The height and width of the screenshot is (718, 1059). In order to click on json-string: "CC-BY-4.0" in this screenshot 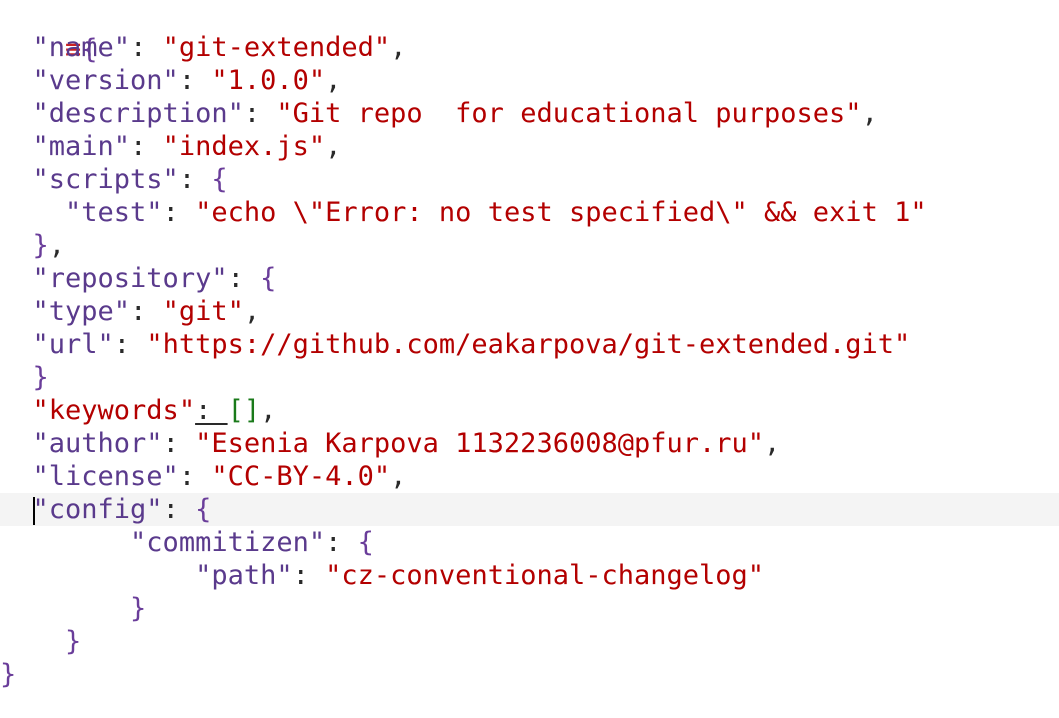, I will do `click(301, 476)`.